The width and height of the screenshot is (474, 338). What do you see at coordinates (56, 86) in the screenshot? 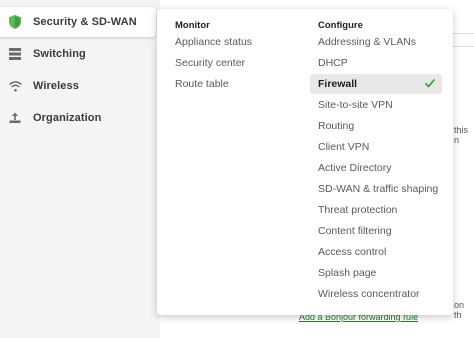
I see `sidebar-item-label: Wireless` at bounding box center [56, 86].